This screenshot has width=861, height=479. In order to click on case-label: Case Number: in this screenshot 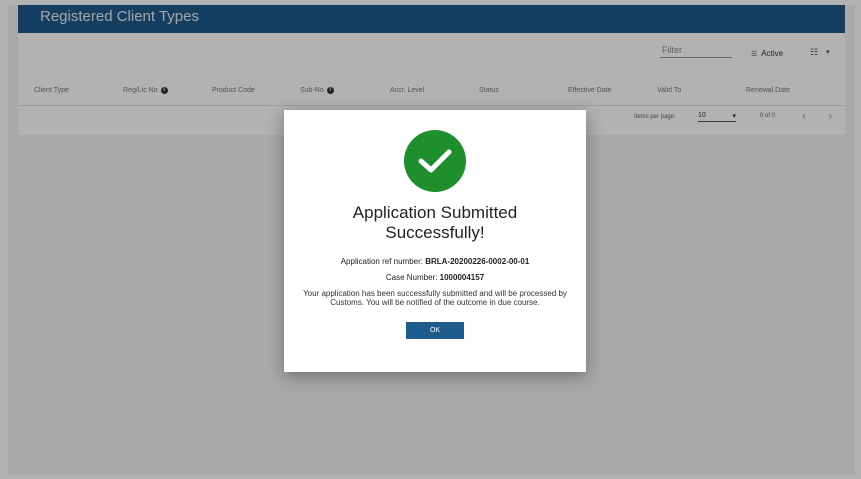, I will do `click(411, 277)`.